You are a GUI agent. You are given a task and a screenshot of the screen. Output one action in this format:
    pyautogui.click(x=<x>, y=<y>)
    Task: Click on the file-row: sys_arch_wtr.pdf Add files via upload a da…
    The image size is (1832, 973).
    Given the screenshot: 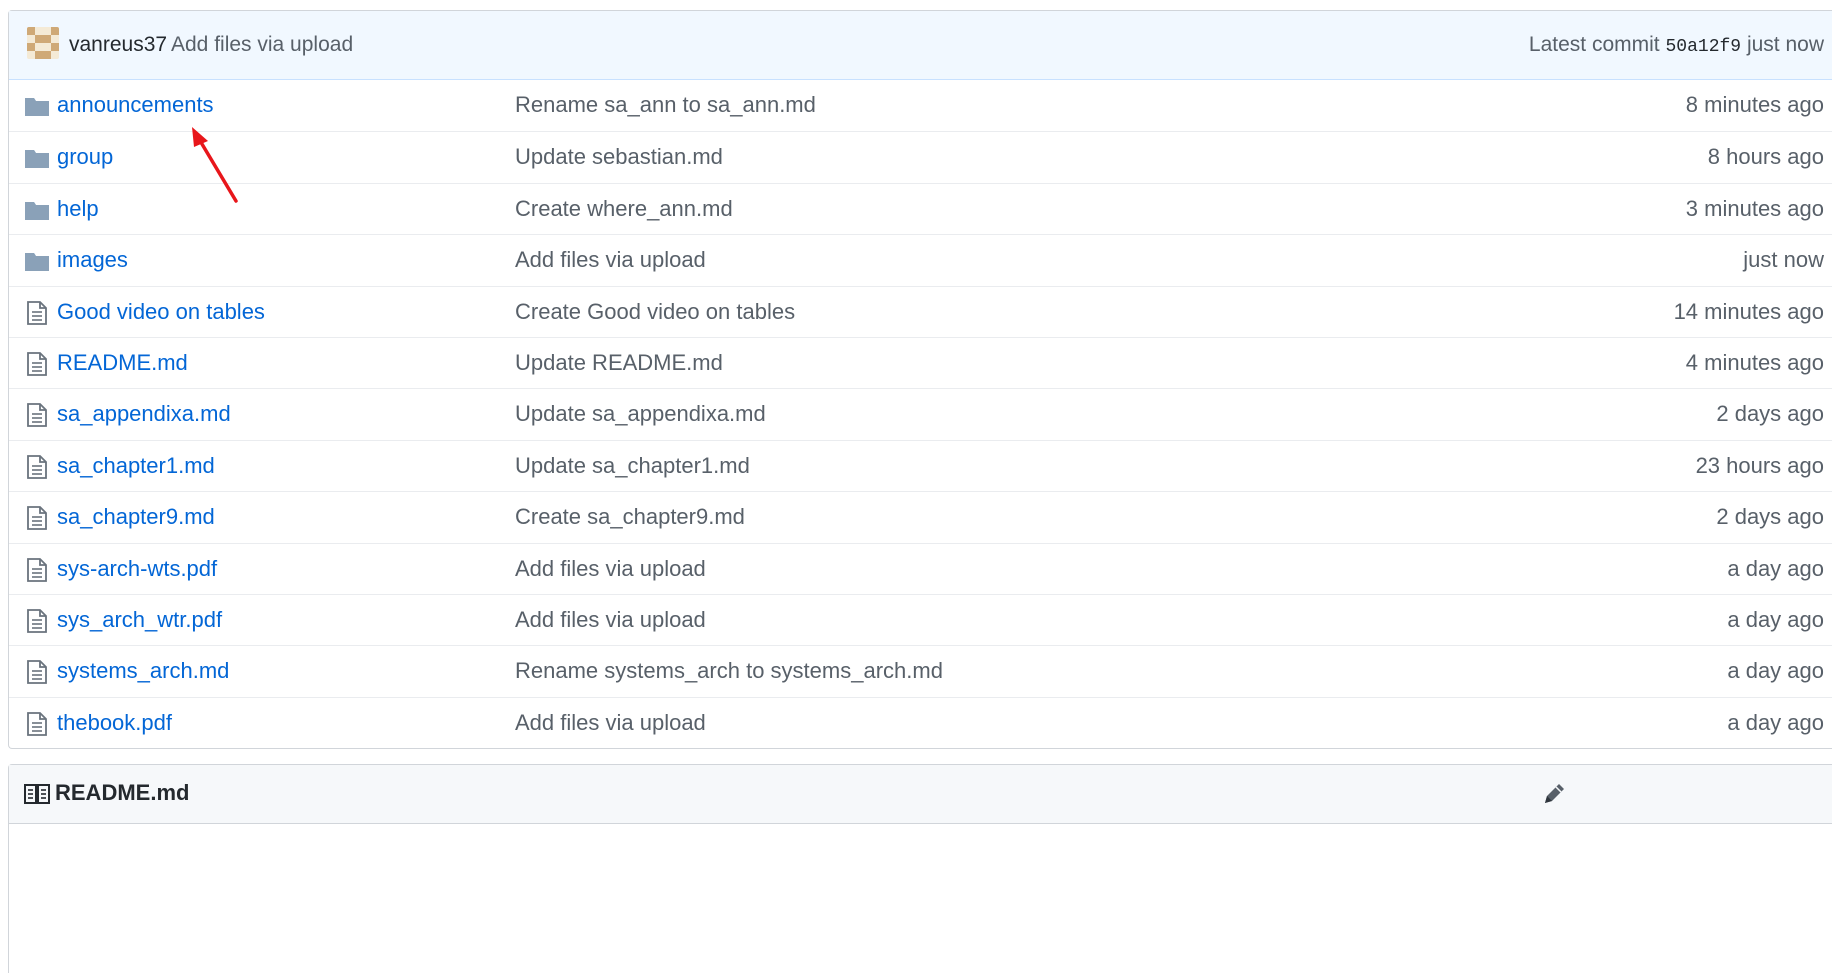 What is the action you would take?
    pyautogui.click(x=920, y=619)
    